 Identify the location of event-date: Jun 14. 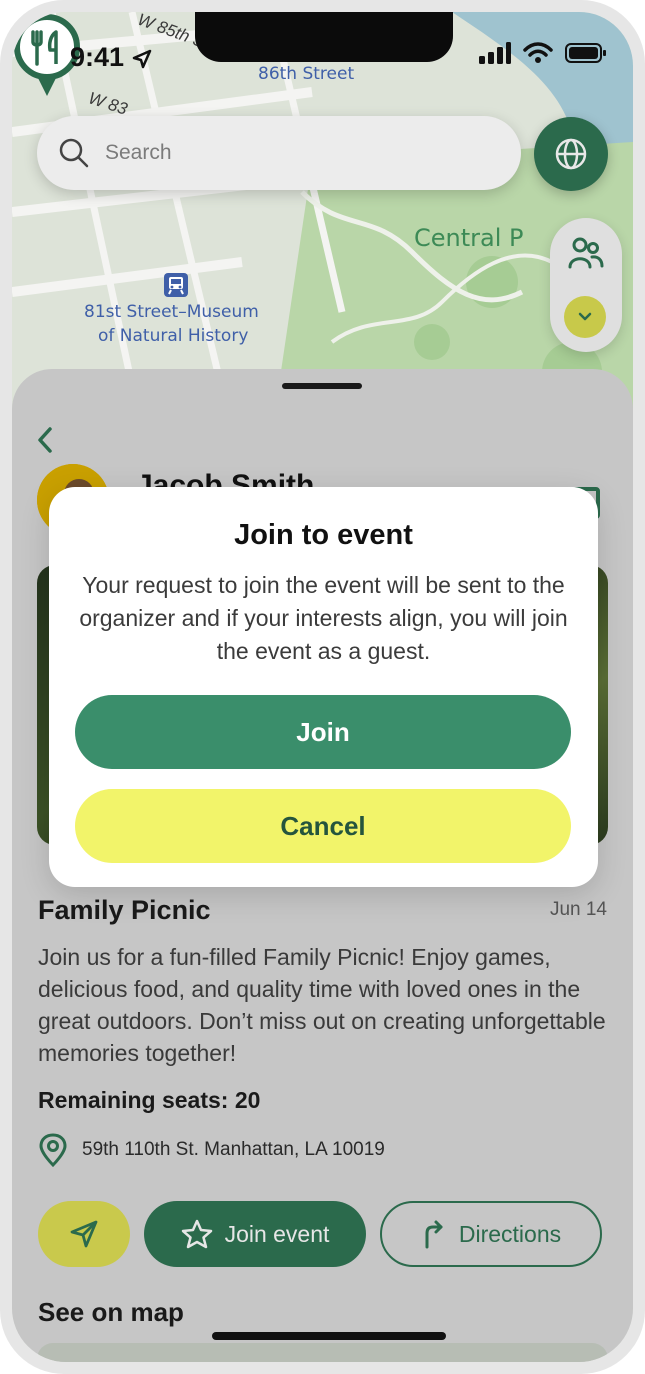
(578, 909).